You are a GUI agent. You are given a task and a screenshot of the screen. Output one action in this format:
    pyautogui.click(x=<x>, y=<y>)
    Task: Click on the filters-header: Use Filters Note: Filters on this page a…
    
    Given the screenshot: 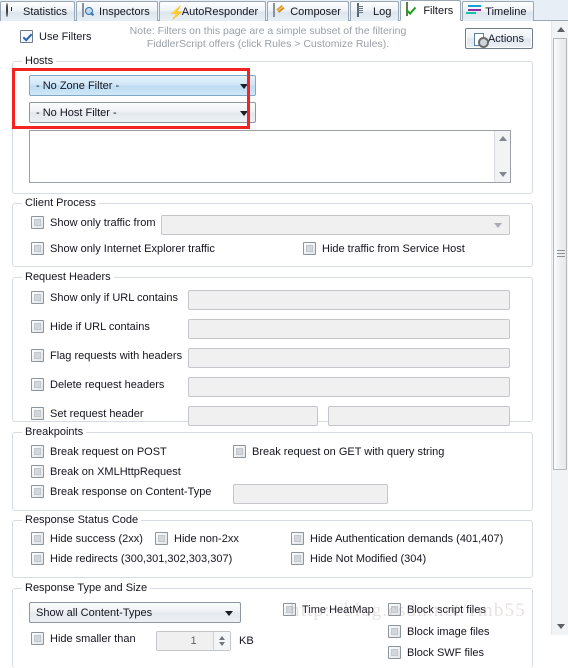 What is the action you would take?
    pyautogui.click(x=272, y=37)
    